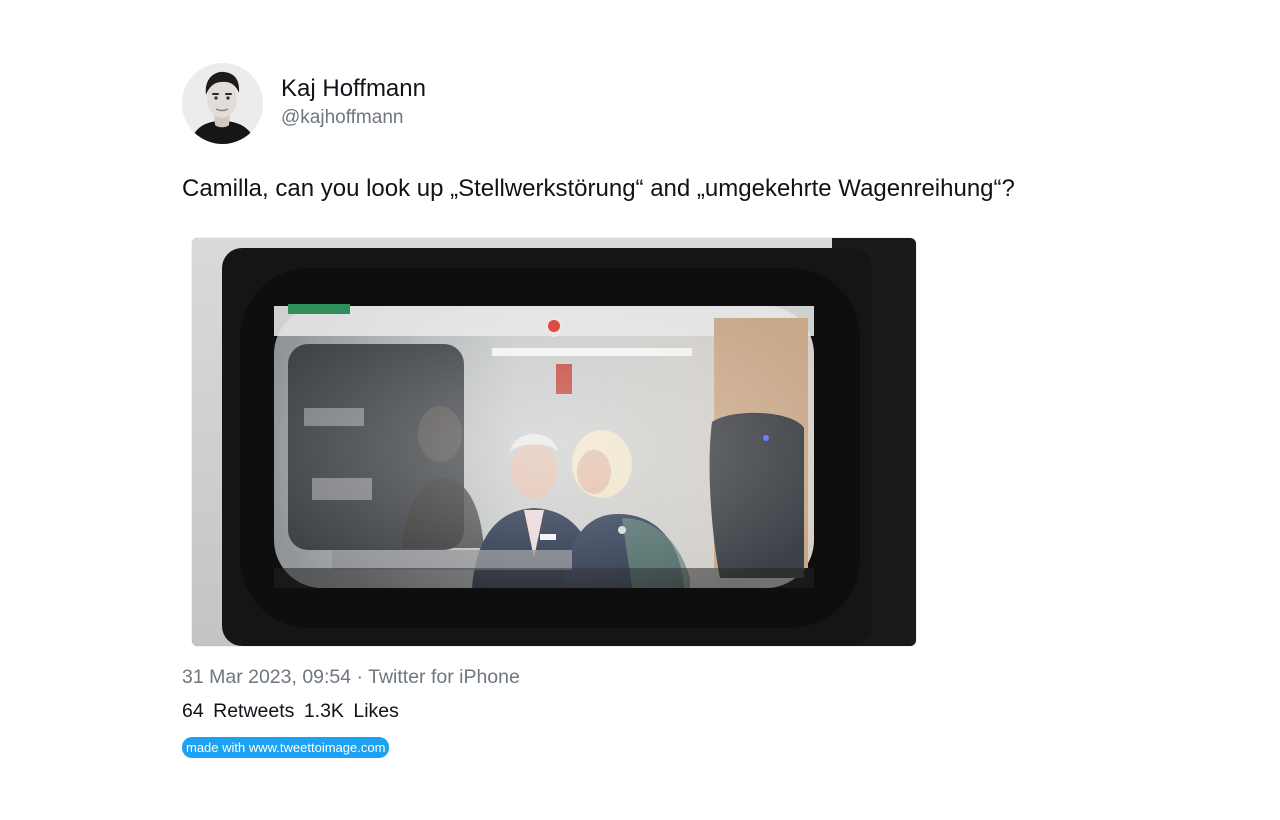 Image resolution: width=1280 pixels, height=820 pixels. I want to click on avatar, so click(222, 103).